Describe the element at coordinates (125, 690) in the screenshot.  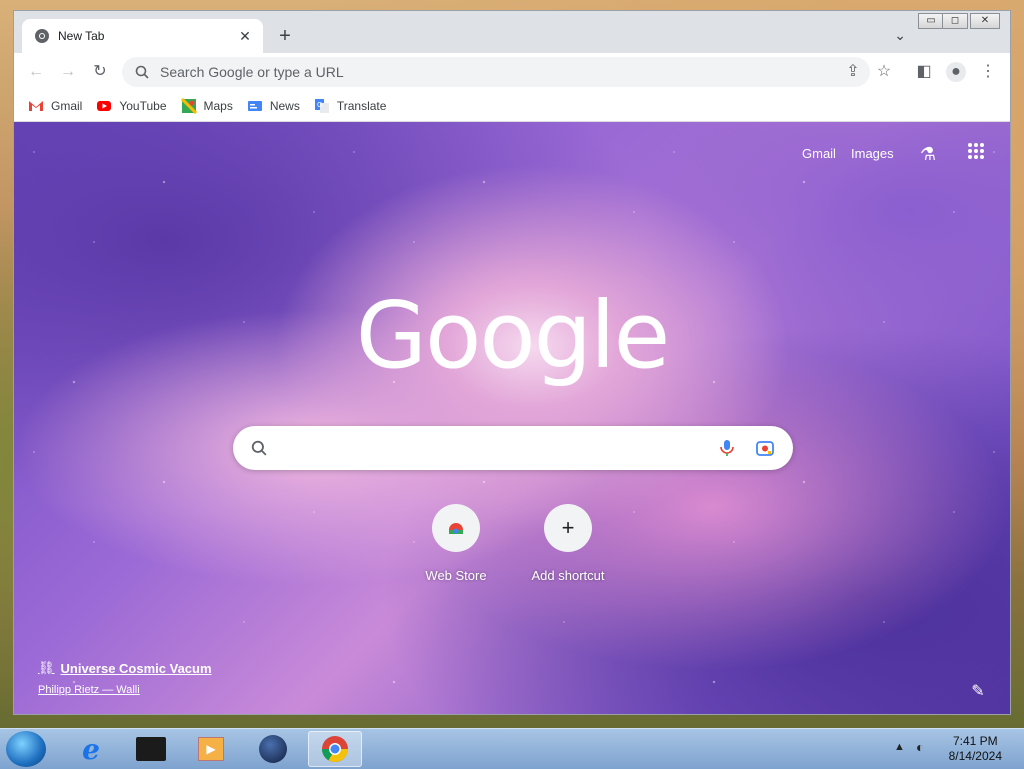
I see `attribution-author: Philipp Rietz — Walli` at that location.